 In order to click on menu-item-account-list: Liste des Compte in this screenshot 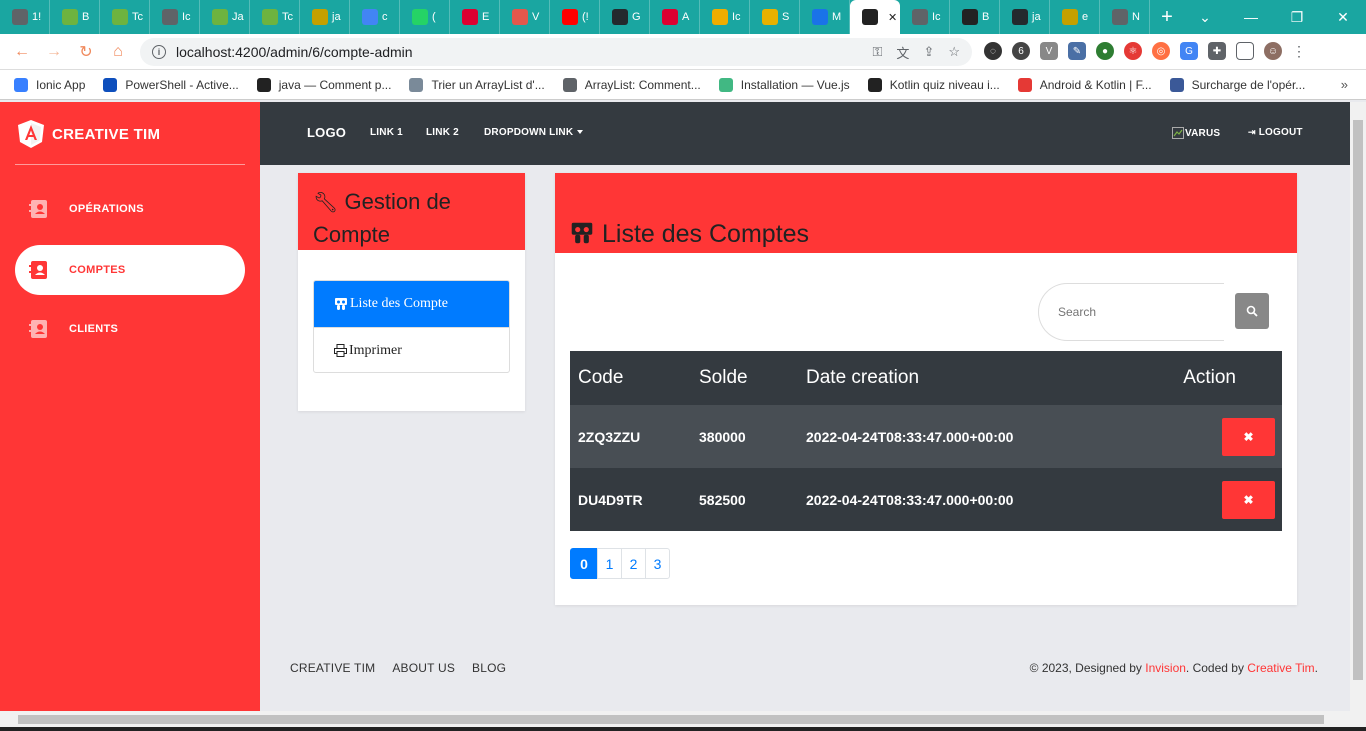, I will do `click(411, 304)`.